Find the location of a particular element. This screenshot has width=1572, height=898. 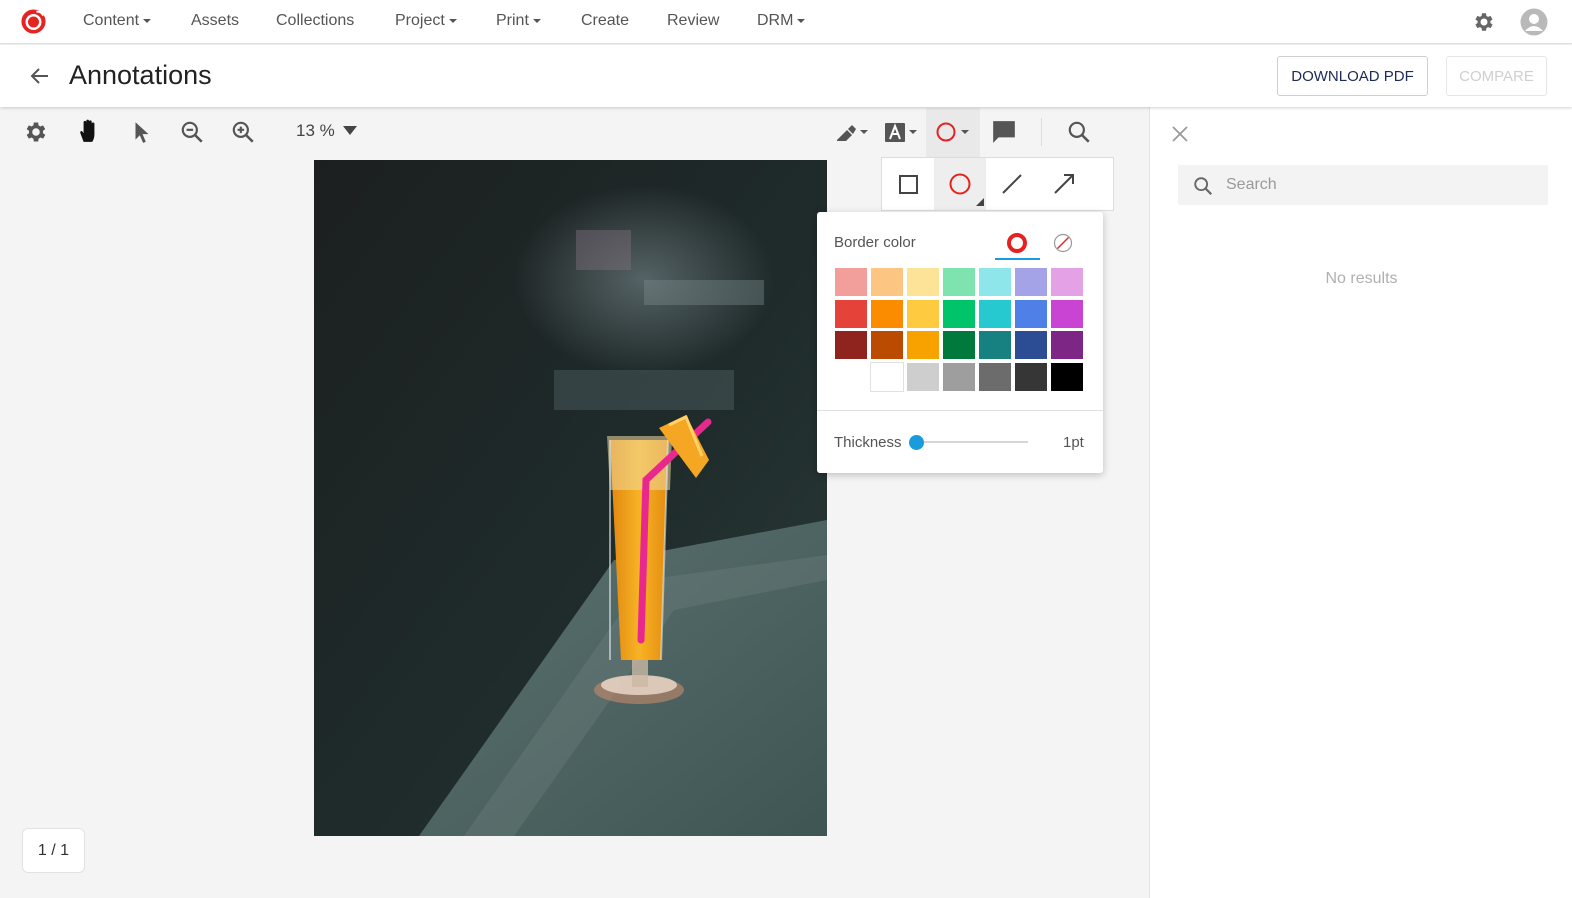

zoom-level: 13 % is located at coordinates (315, 131).